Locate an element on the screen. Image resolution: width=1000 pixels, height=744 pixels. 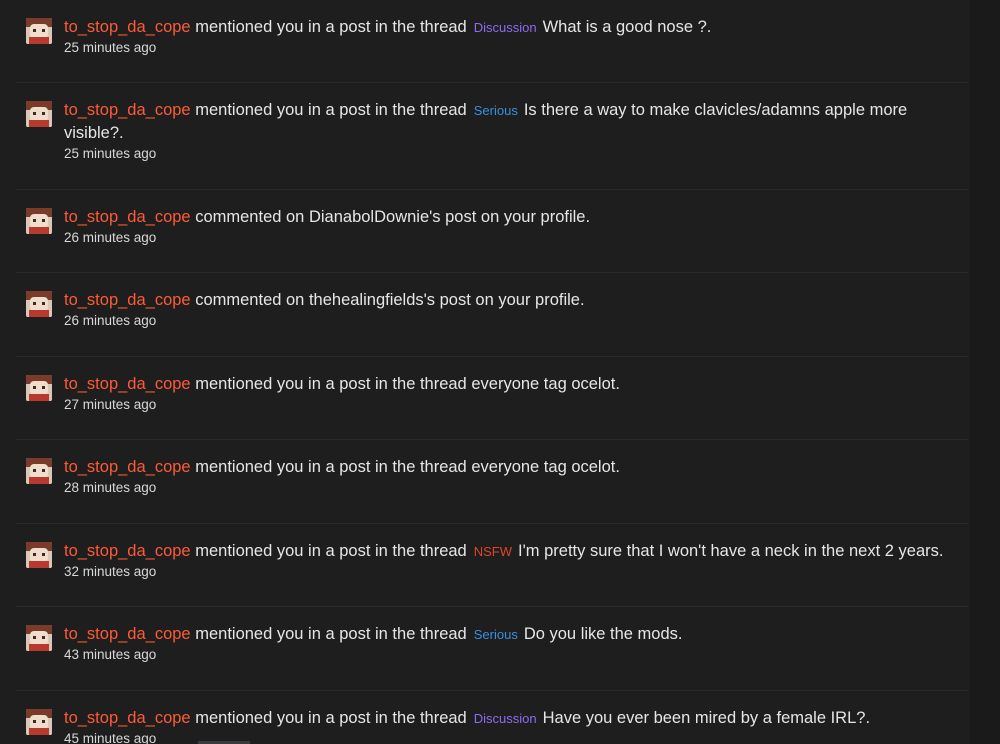
profile-post-link: DianabolDownie's post is located at coordinates (392, 217).